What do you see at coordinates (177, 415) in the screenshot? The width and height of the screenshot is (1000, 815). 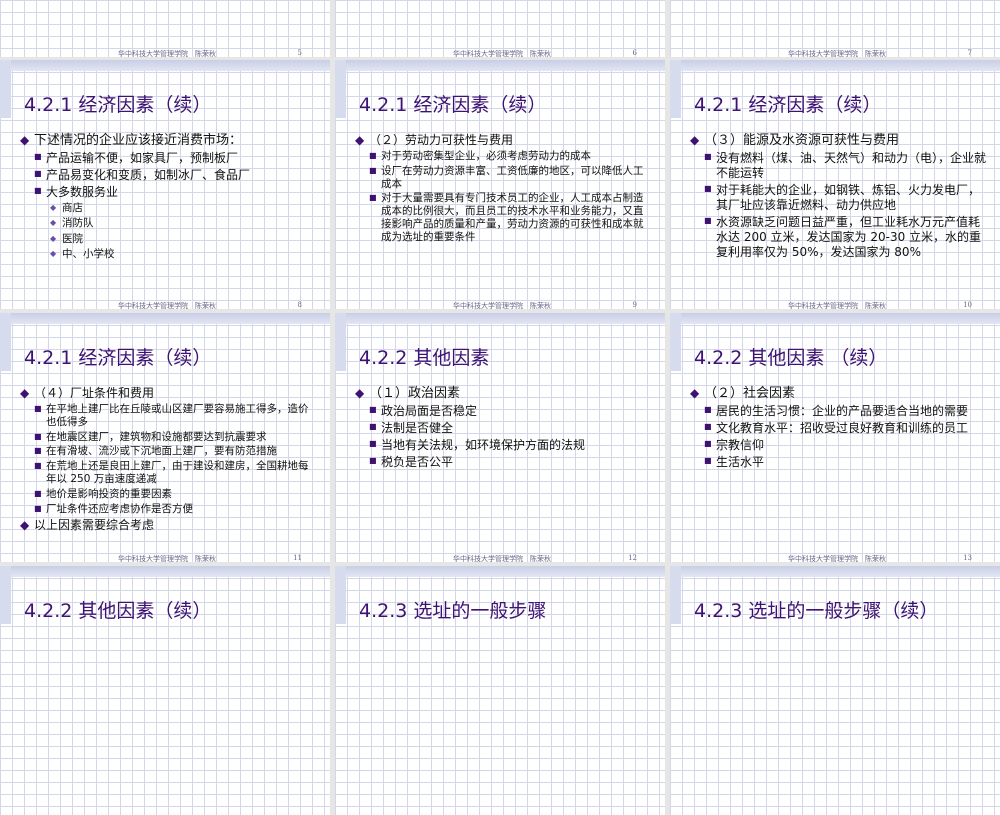 I see `bullet-text: 在平地上建厂比在丘陵或山区建厂要容易施工得多，造价也低得多` at bounding box center [177, 415].